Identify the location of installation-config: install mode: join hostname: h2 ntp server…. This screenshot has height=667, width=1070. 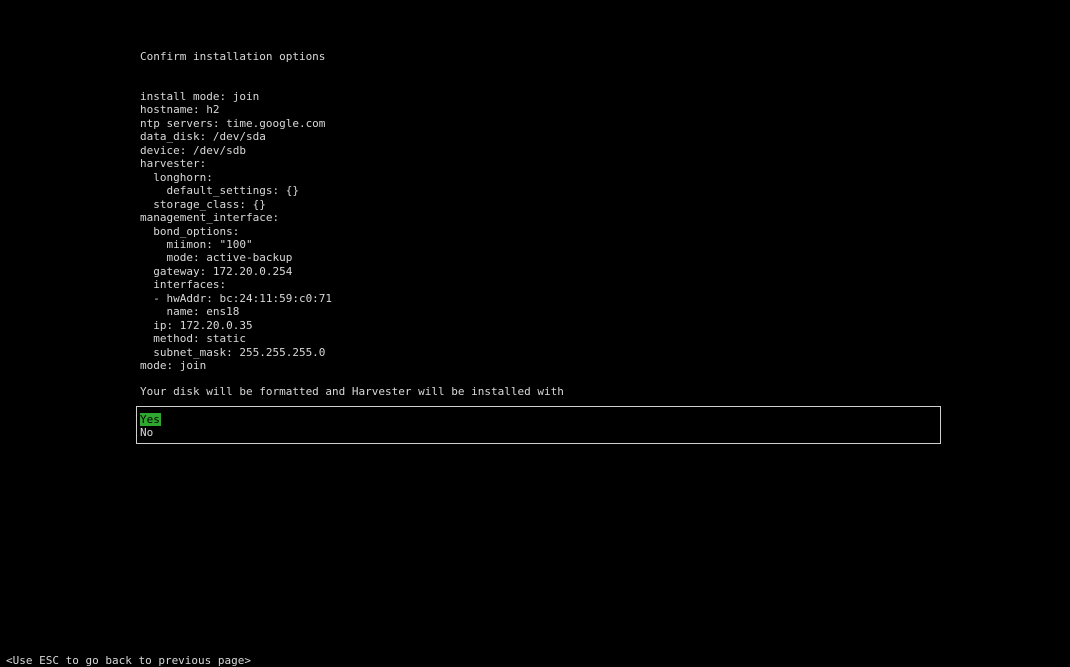
(236, 231).